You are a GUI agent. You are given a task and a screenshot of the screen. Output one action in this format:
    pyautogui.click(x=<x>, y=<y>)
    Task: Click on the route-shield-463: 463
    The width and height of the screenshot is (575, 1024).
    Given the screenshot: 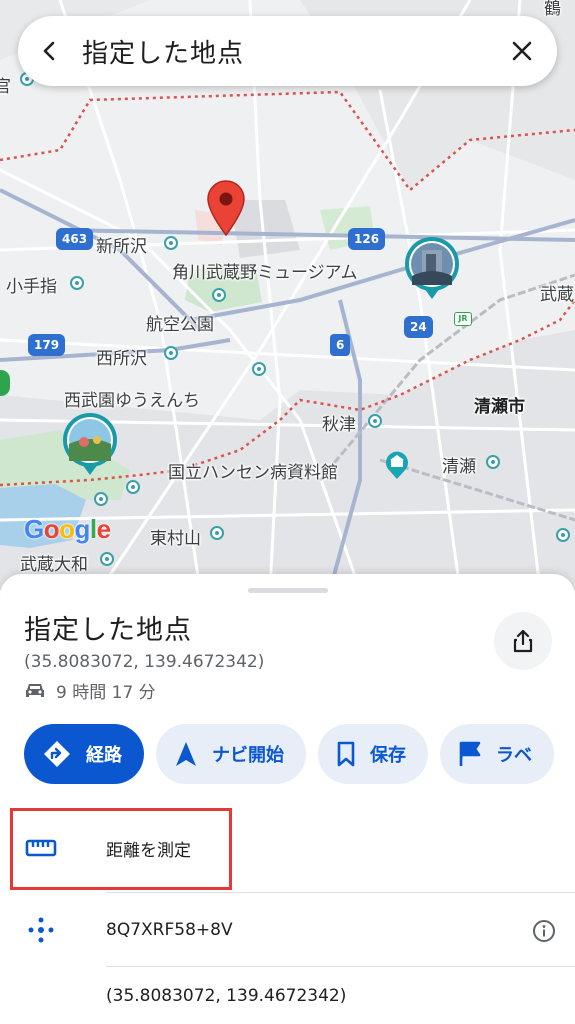 What is the action you would take?
    pyautogui.click(x=75, y=239)
    